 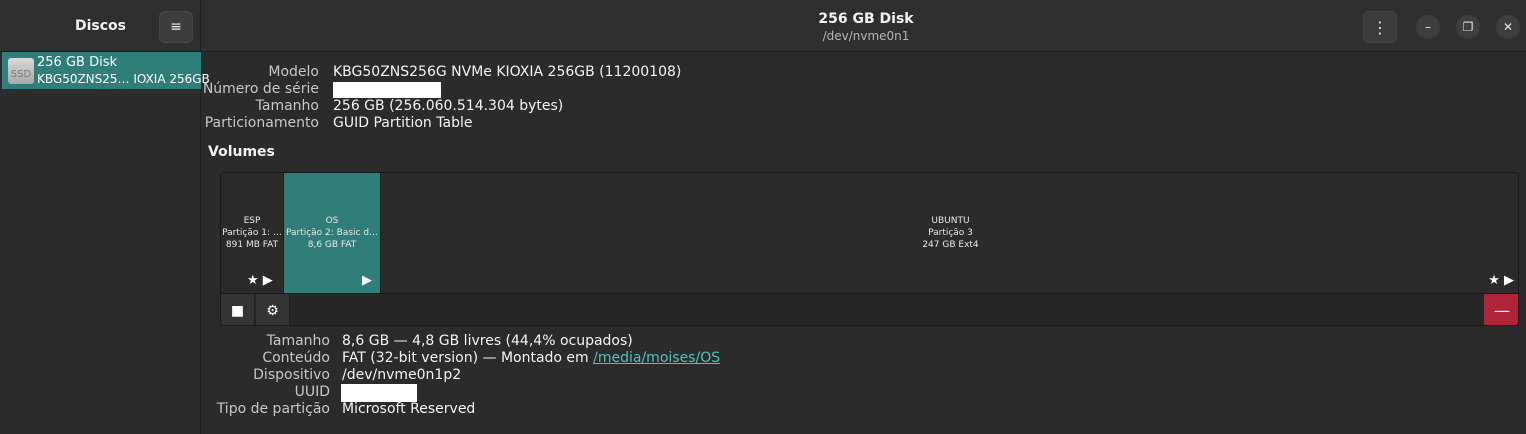 I want to click on close-button: ✕, so click(x=1508, y=27).